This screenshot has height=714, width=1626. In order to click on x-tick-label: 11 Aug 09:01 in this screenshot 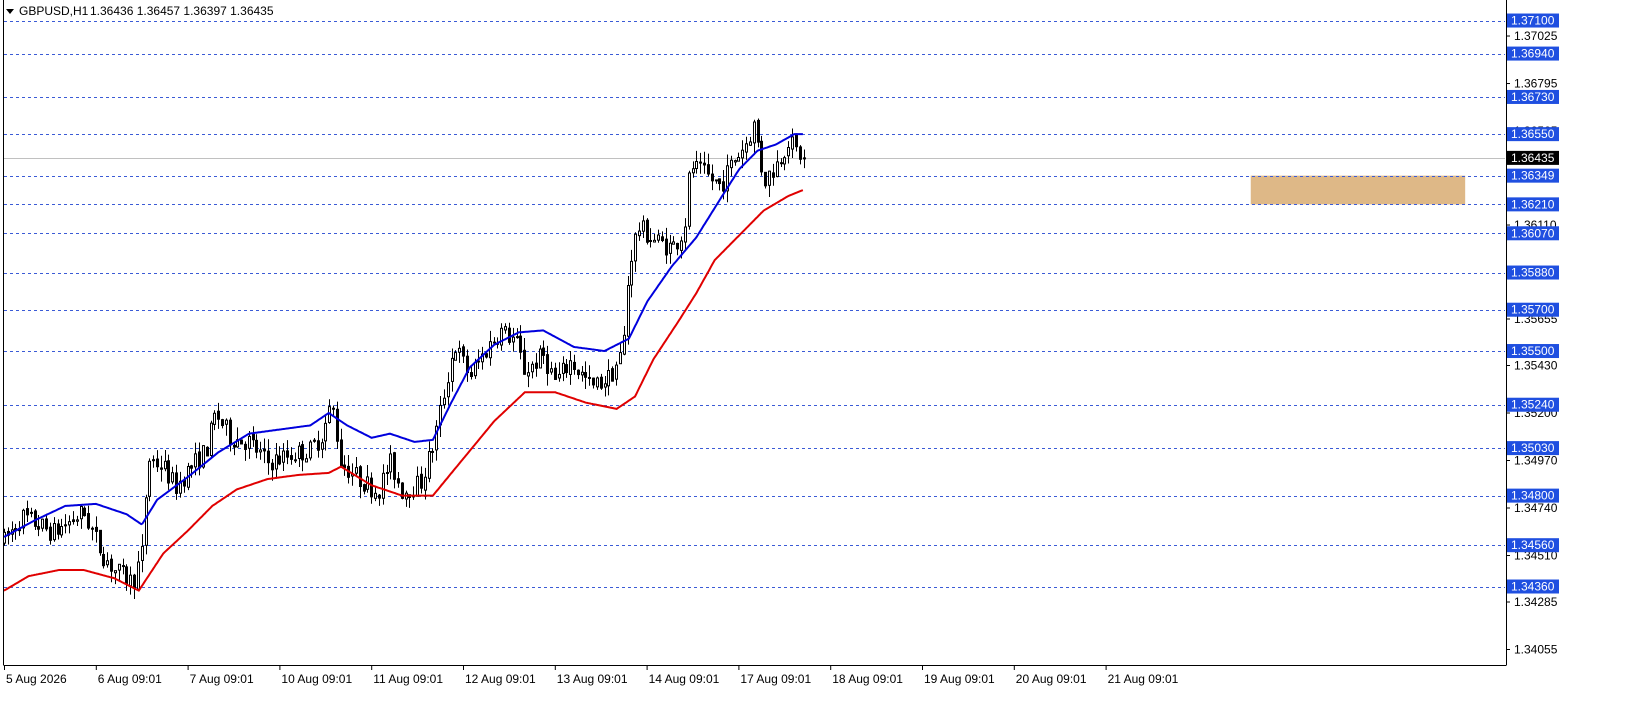, I will do `click(408, 679)`.